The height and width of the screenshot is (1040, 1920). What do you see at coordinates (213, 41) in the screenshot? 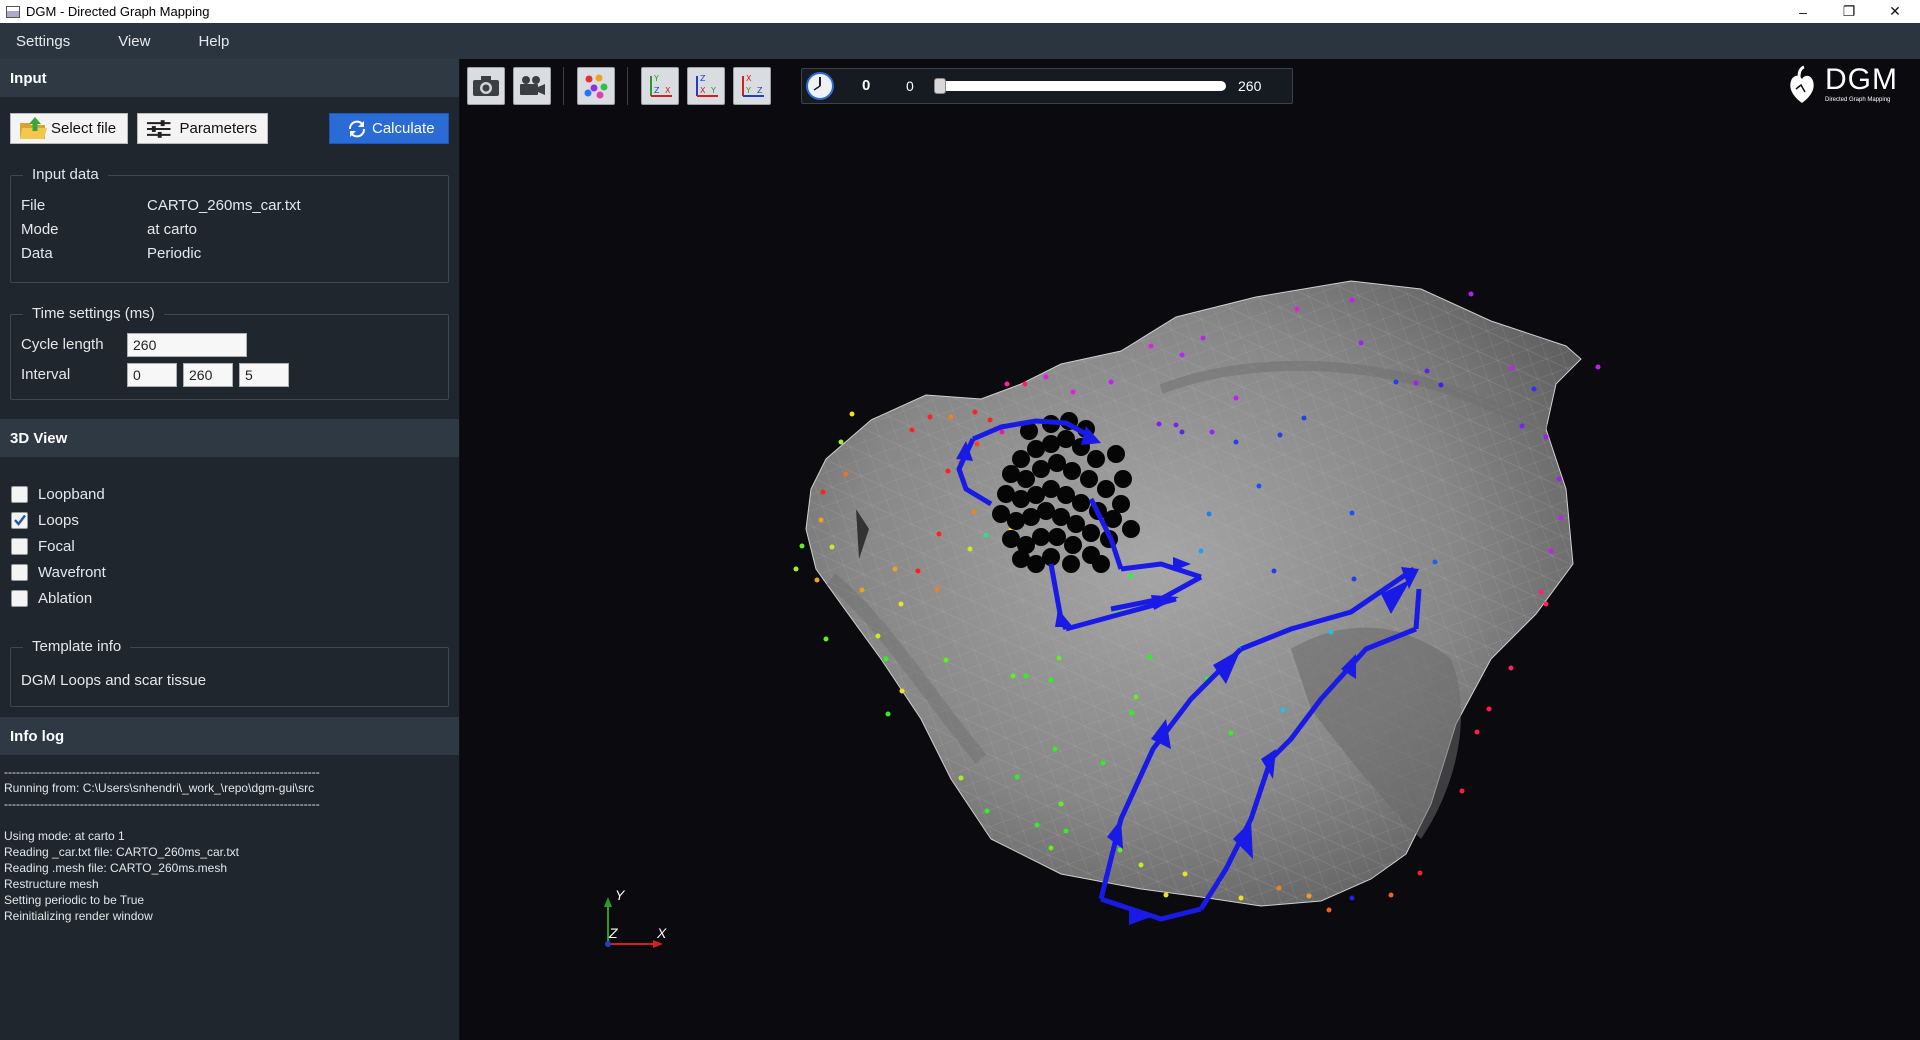
I see `menu-help: Help` at bounding box center [213, 41].